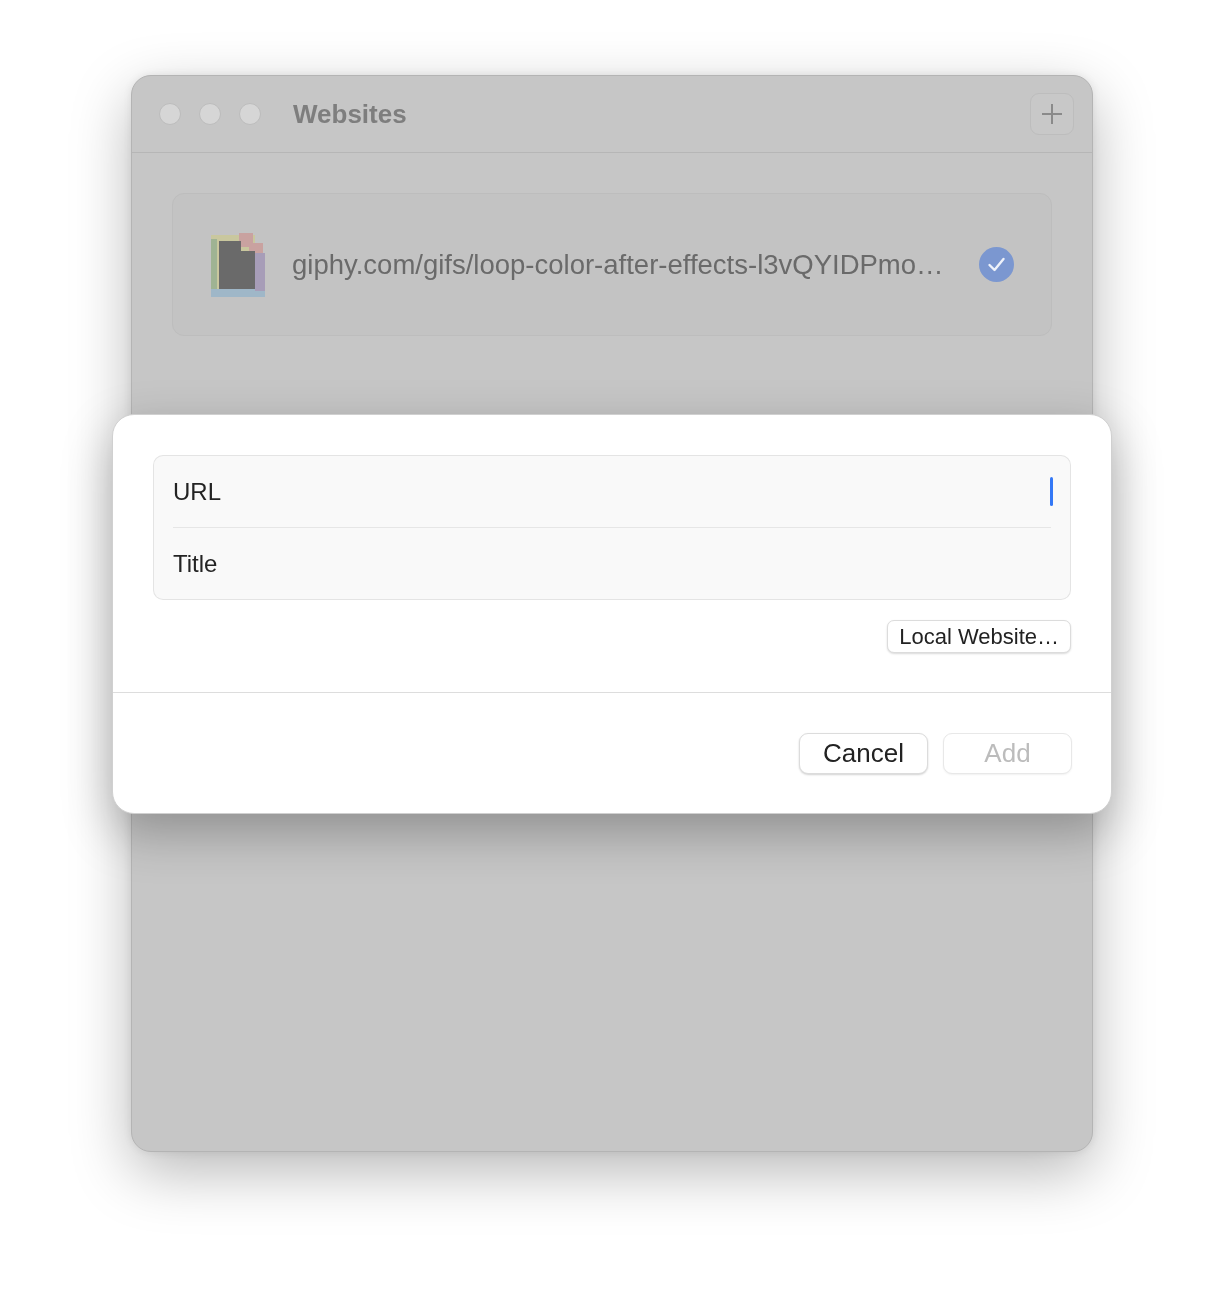  What do you see at coordinates (863, 753) in the screenshot?
I see `dialog-button: Cancel` at bounding box center [863, 753].